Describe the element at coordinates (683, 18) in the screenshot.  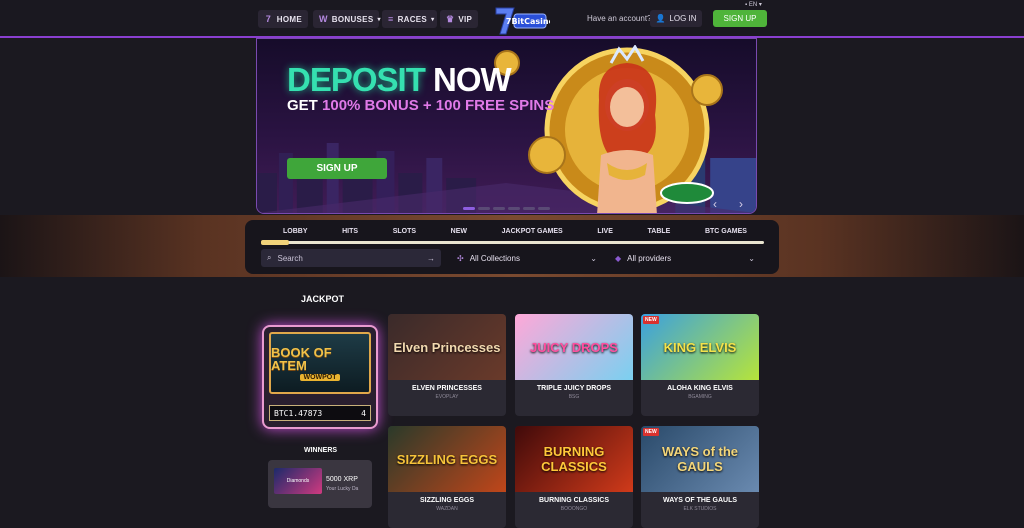
I see `login-label: LOG IN` at that location.